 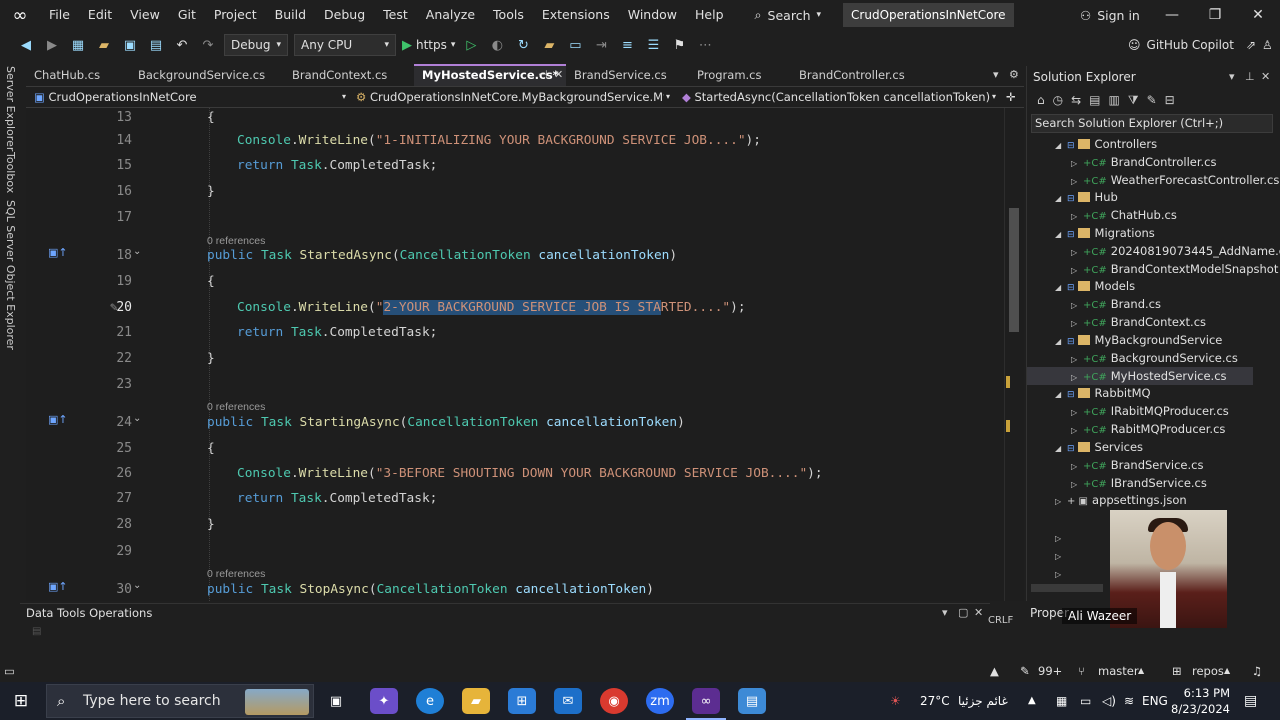 I want to click on toolbox-tab: Toolbox, so click(x=10, y=172).